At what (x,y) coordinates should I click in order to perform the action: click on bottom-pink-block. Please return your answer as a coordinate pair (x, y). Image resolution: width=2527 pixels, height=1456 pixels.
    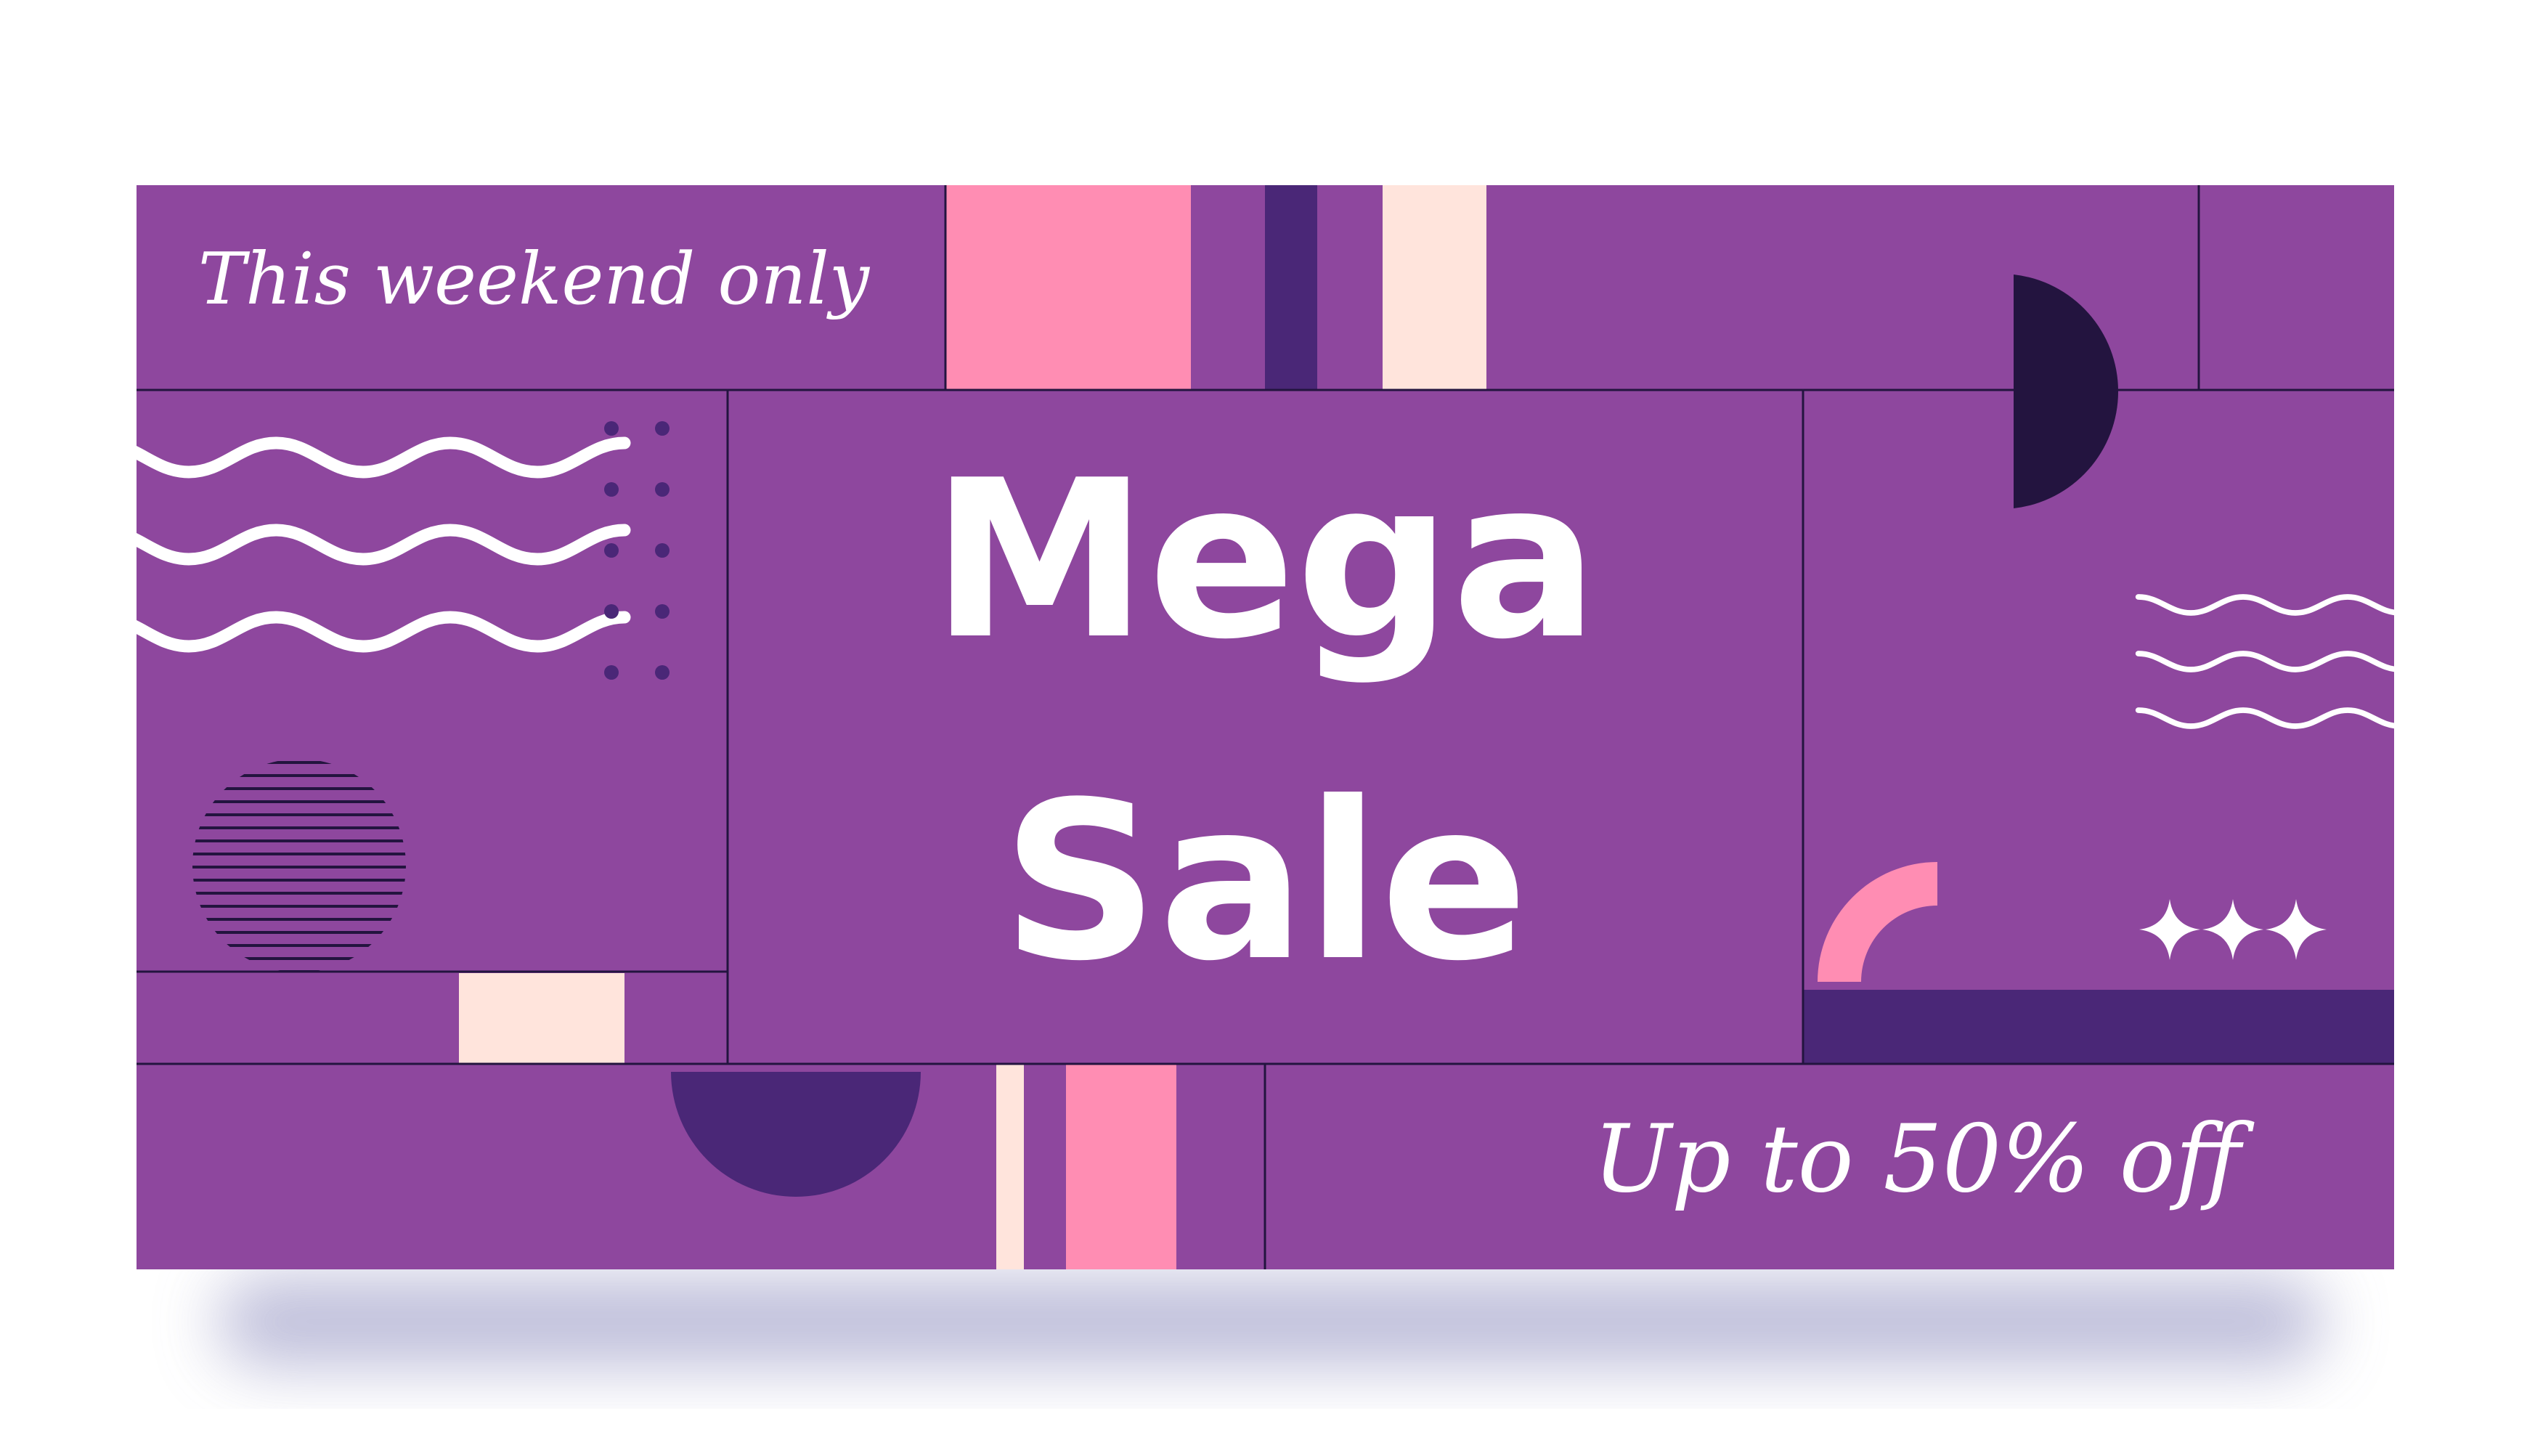
    Looking at the image, I should click on (1121, 1167).